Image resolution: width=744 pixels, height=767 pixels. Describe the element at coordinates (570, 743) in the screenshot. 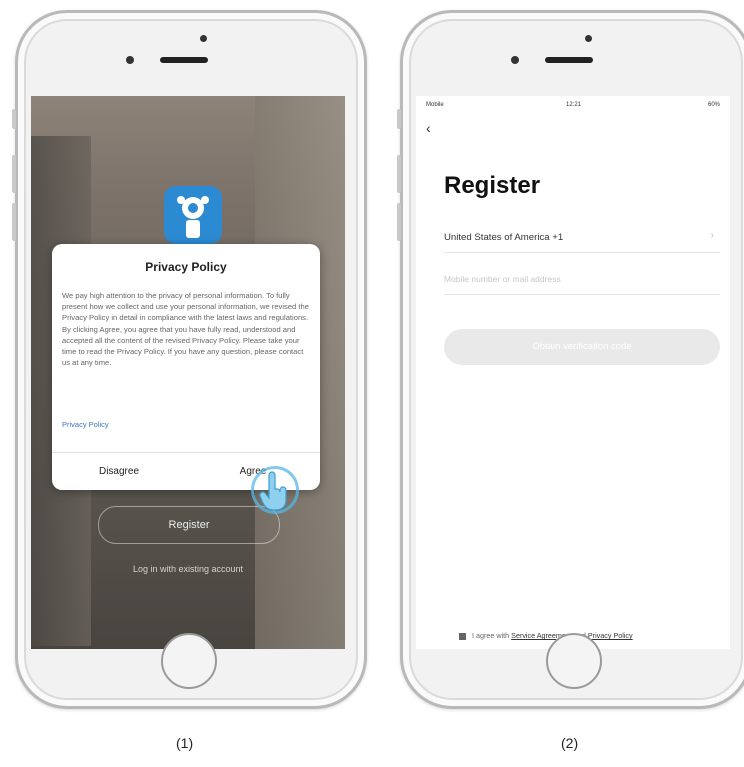

I see `caption-2: (2)` at that location.